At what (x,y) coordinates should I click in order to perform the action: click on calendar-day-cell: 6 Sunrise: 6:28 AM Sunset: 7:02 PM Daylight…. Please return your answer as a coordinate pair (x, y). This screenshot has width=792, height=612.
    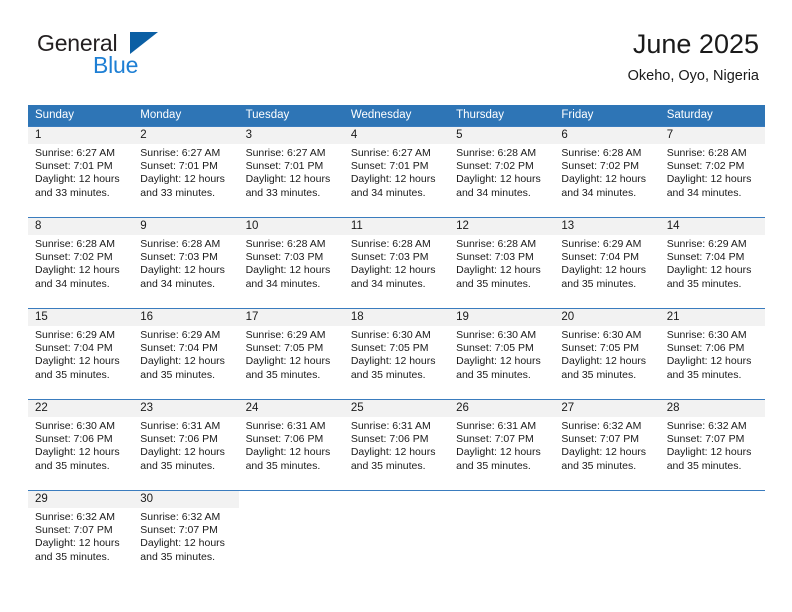
    Looking at the image, I should click on (607, 172).